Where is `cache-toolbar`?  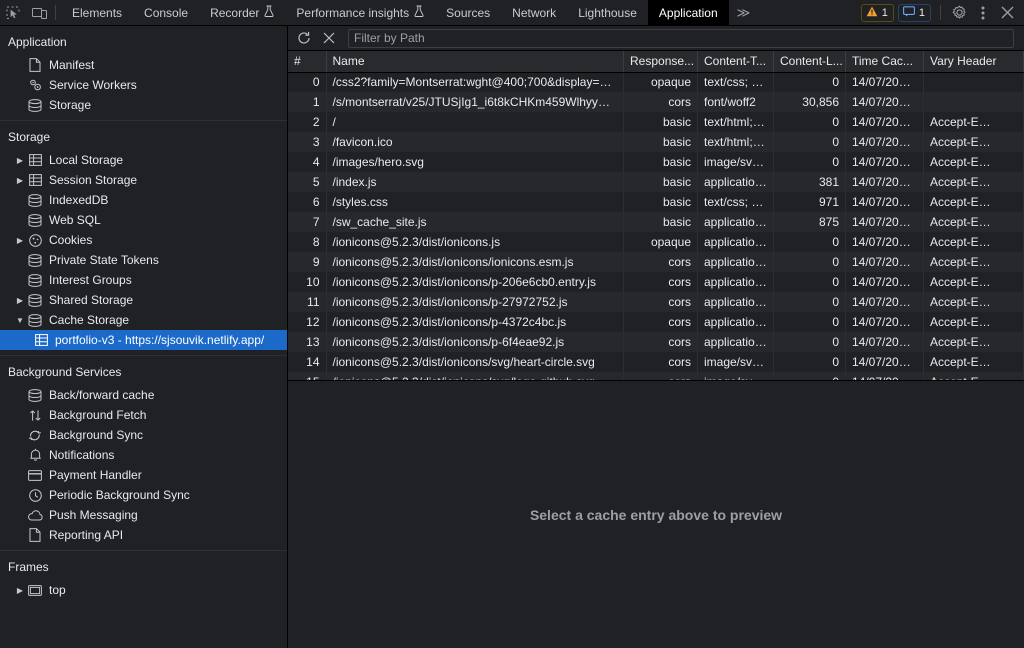 cache-toolbar is located at coordinates (656, 38).